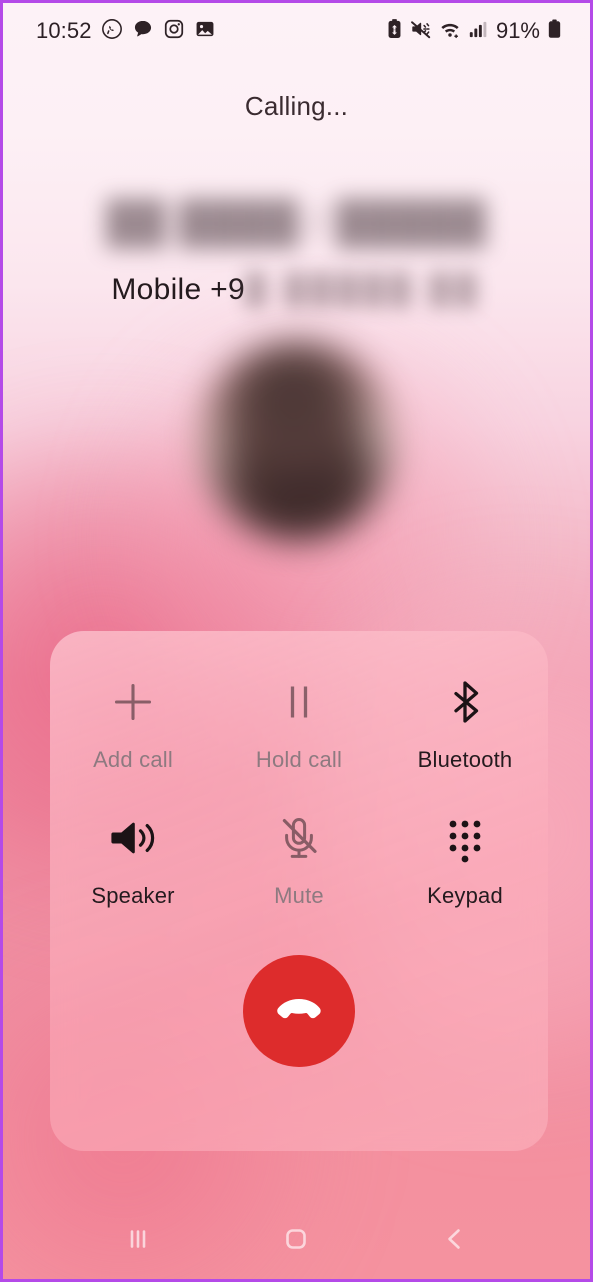 The height and width of the screenshot is (1282, 593). I want to click on status-bar-right: 91%, so click(474, 31).